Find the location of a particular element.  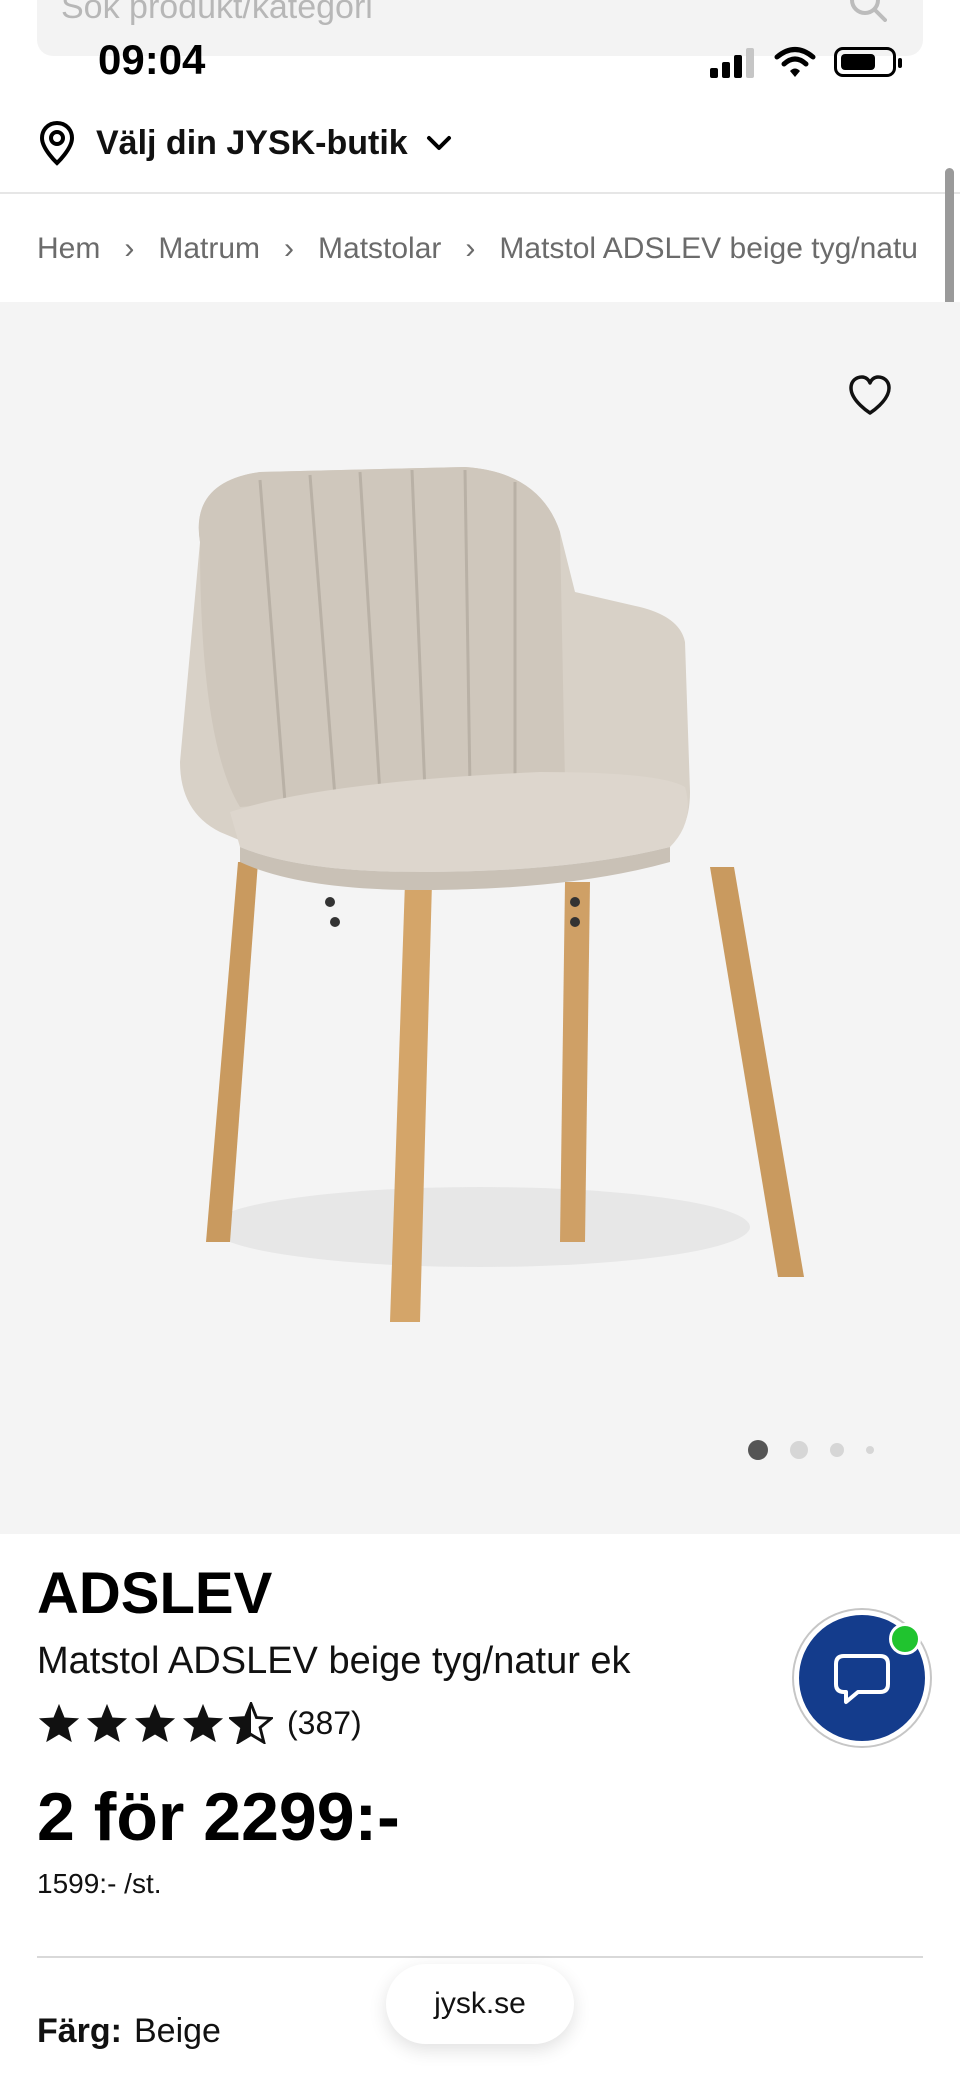

breadcrumb-item-matstolar: Matstolar is located at coordinates (379, 249).